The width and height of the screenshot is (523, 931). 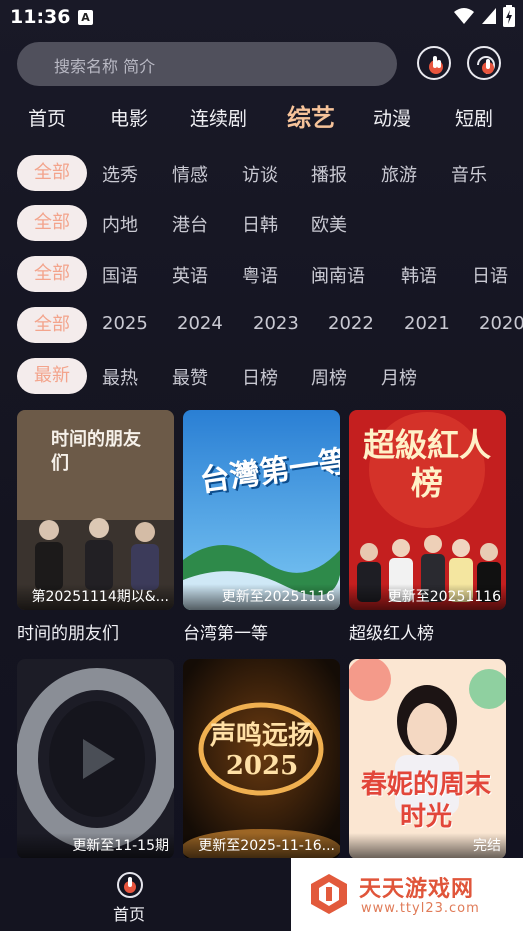 What do you see at coordinates (85, 17) in the screenshot?
I see `notification-app-icon: A` at bounding box center [85, 17].